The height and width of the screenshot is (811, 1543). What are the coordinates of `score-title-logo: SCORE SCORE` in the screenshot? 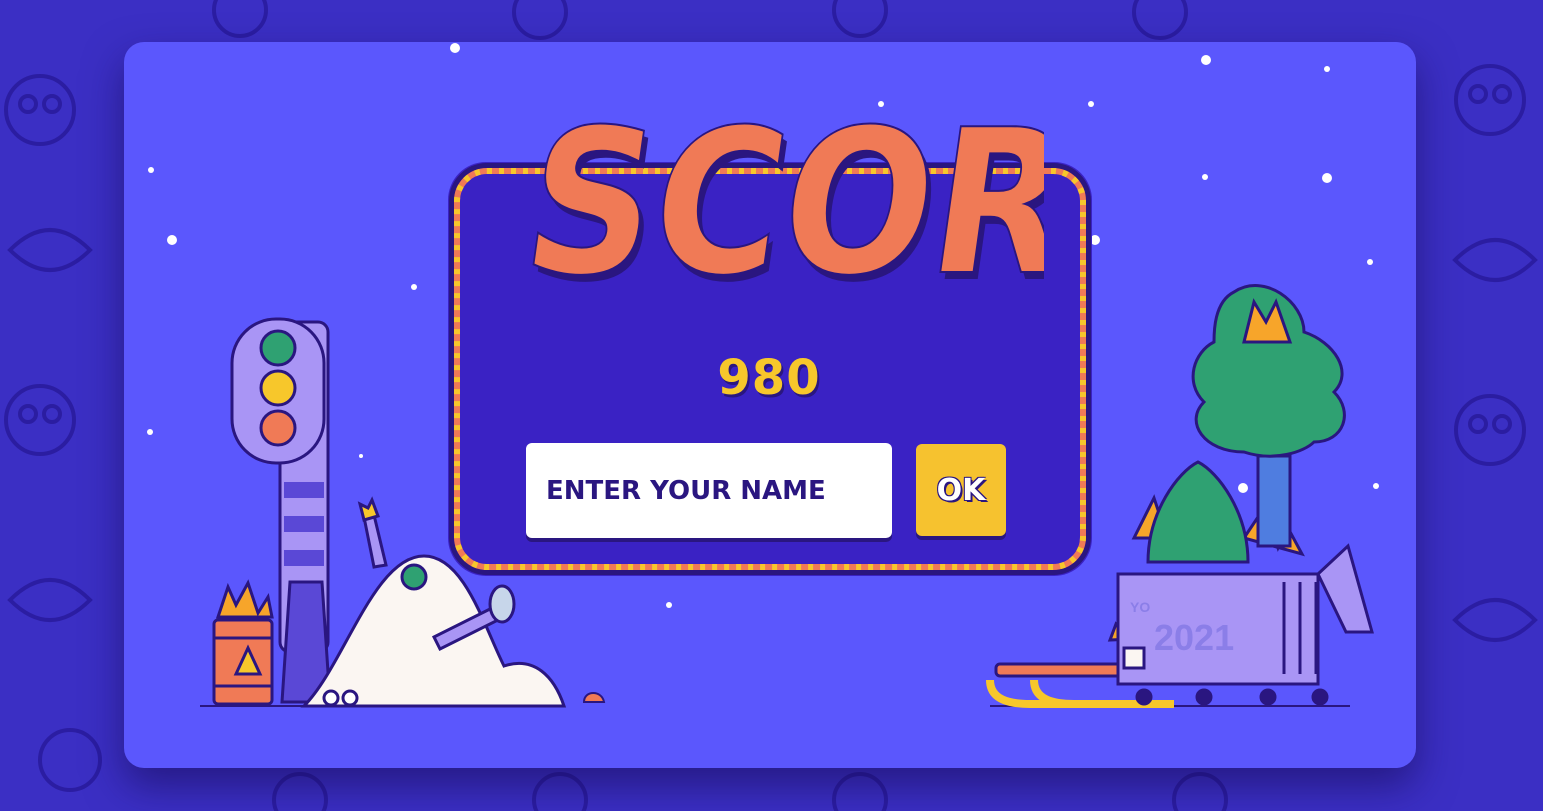 It's located at (784, 204).